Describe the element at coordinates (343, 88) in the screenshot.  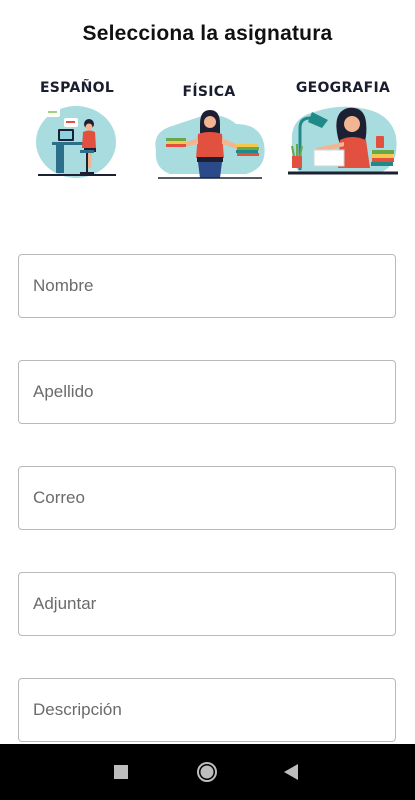
I see `subject-label-geografia: GEOGRAFIA` at that location.